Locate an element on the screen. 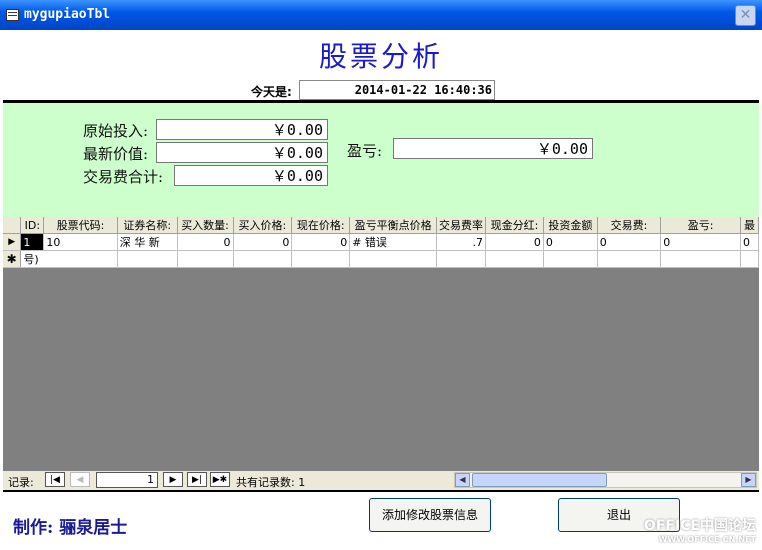  watermark: OFFICE中国论坛 WWW.OFFICE-CN.NET is located at coordinates (700, 529).